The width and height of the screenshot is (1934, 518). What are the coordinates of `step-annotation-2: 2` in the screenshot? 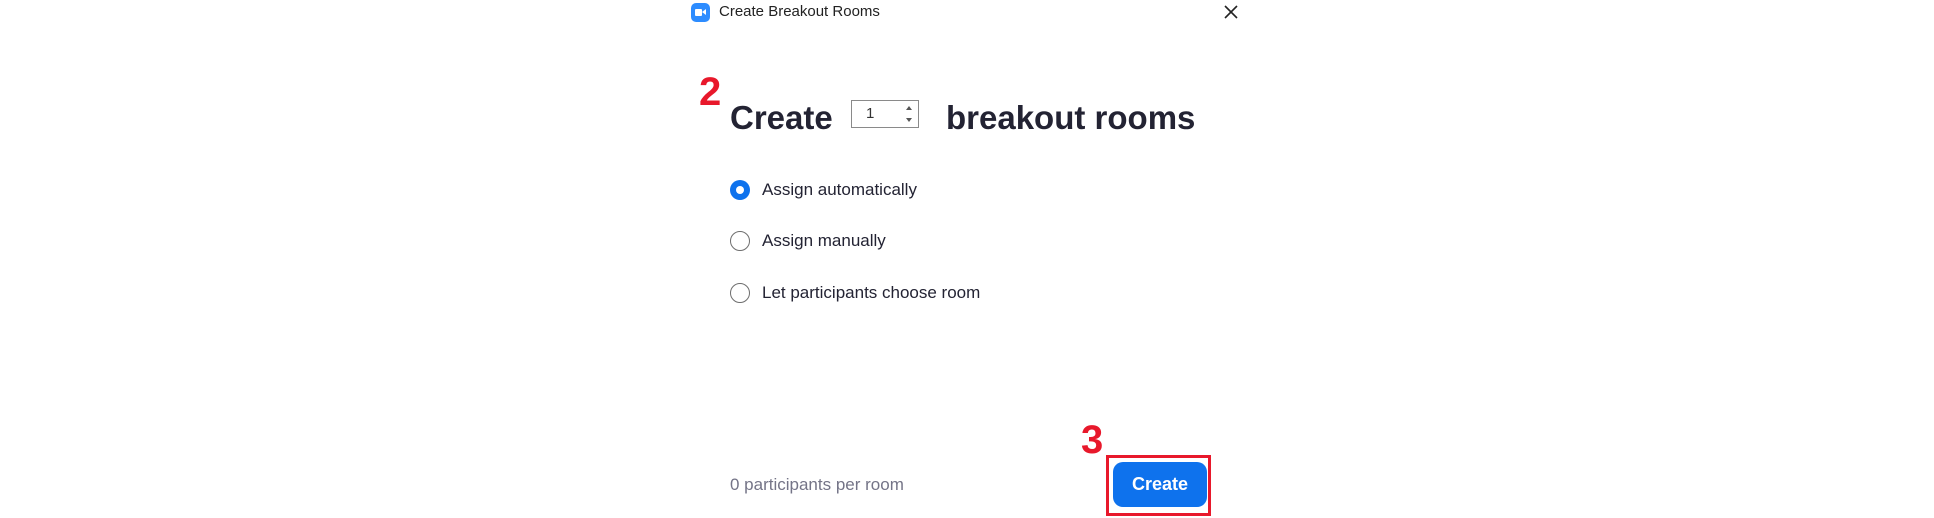 It's located at (710, 92).